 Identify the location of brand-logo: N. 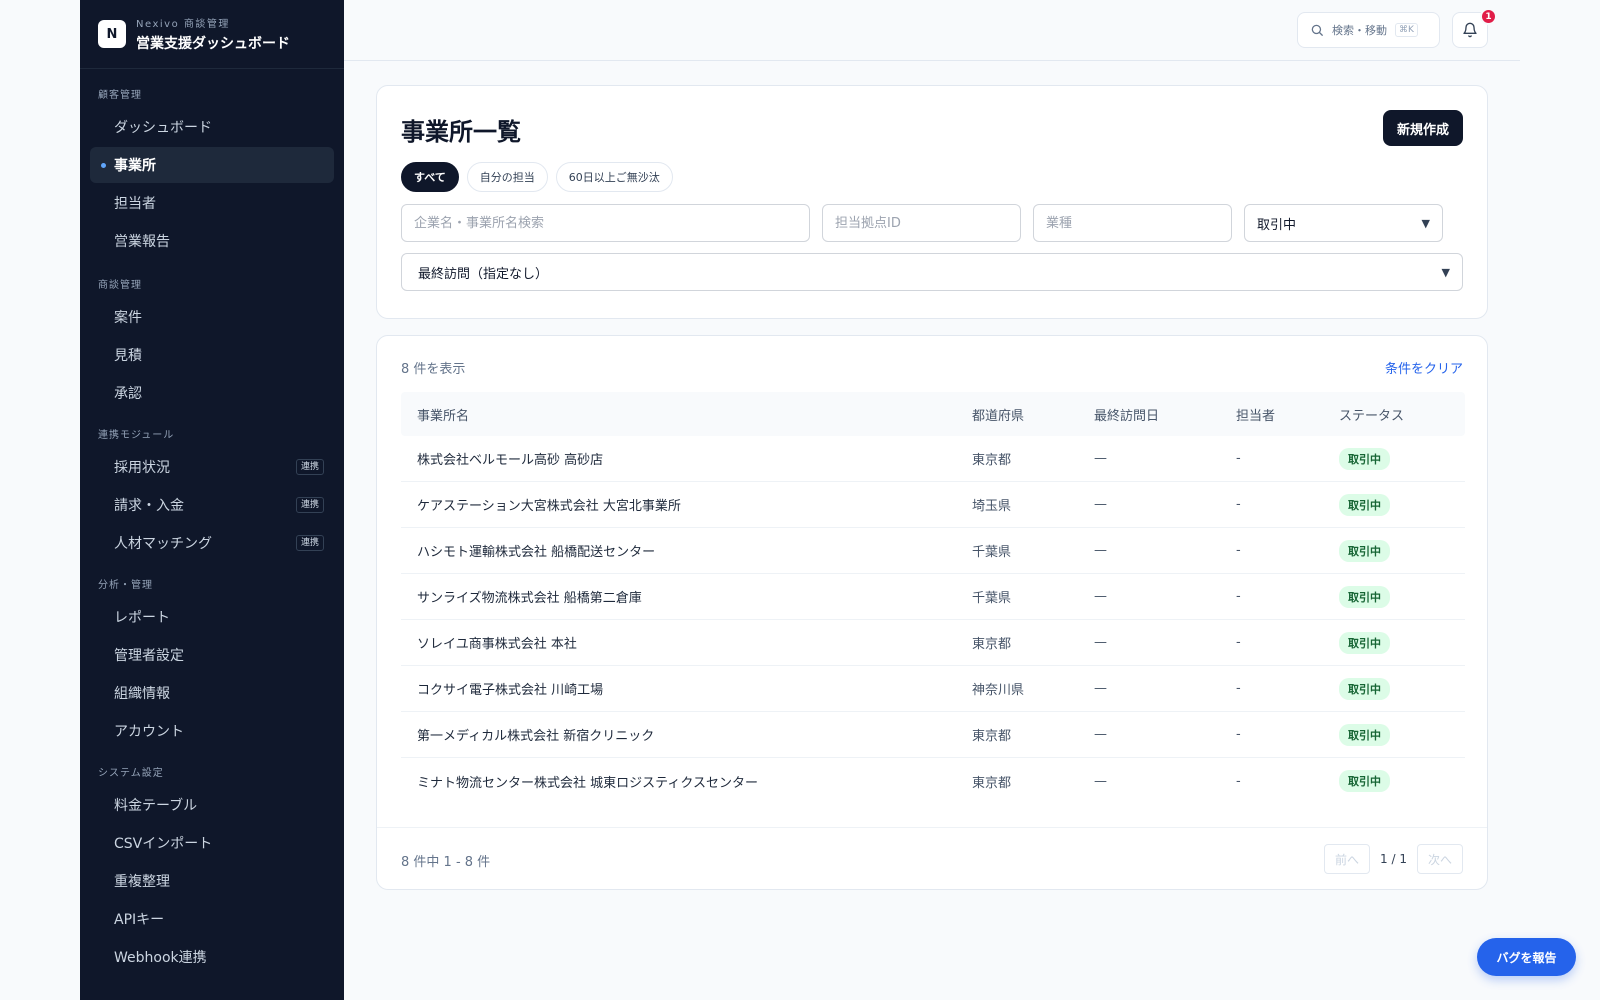
(112, 34).